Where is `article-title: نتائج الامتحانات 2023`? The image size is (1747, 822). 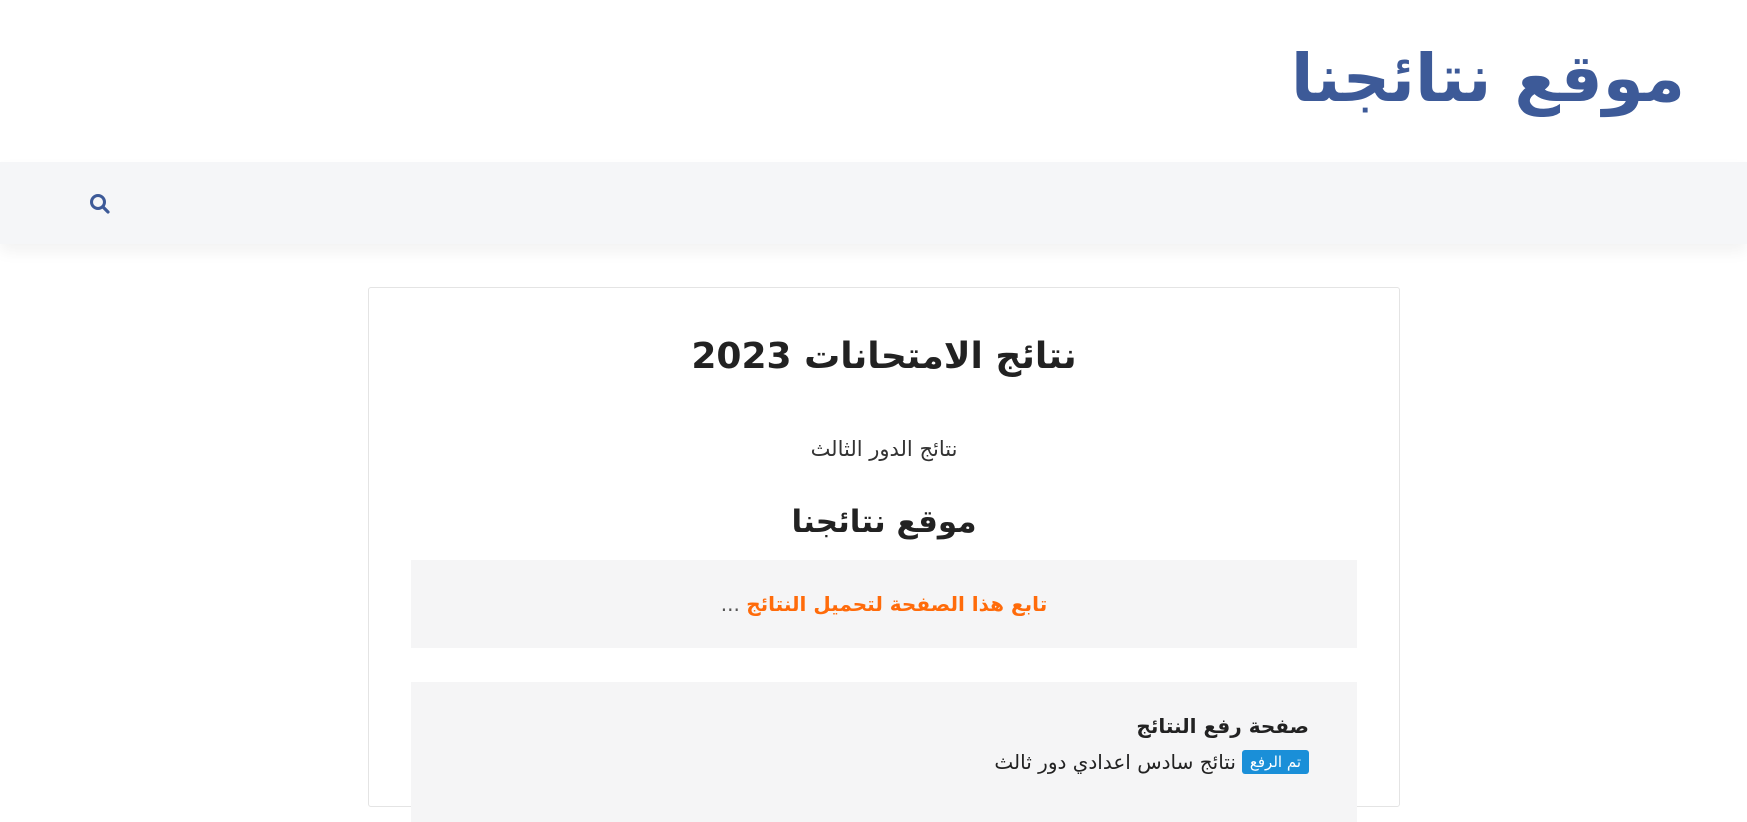 article-title: نتائج الامتحانات 2023 is located at coordinates (884, 356).